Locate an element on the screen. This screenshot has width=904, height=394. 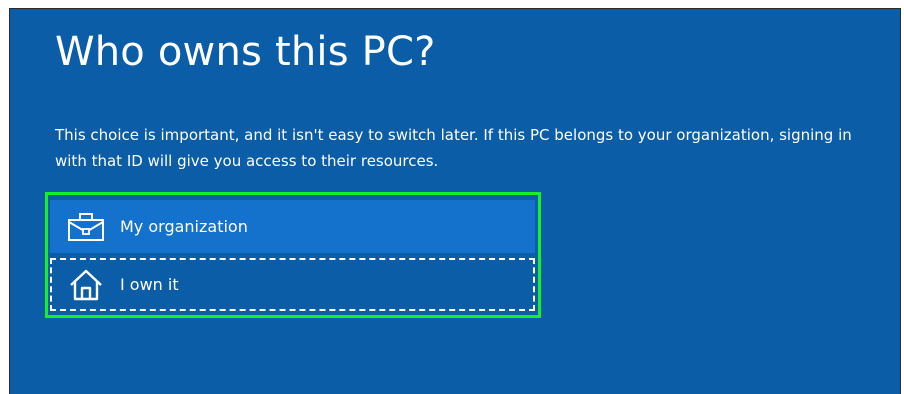
option-label: I own it is located at coordinates (149, 284).